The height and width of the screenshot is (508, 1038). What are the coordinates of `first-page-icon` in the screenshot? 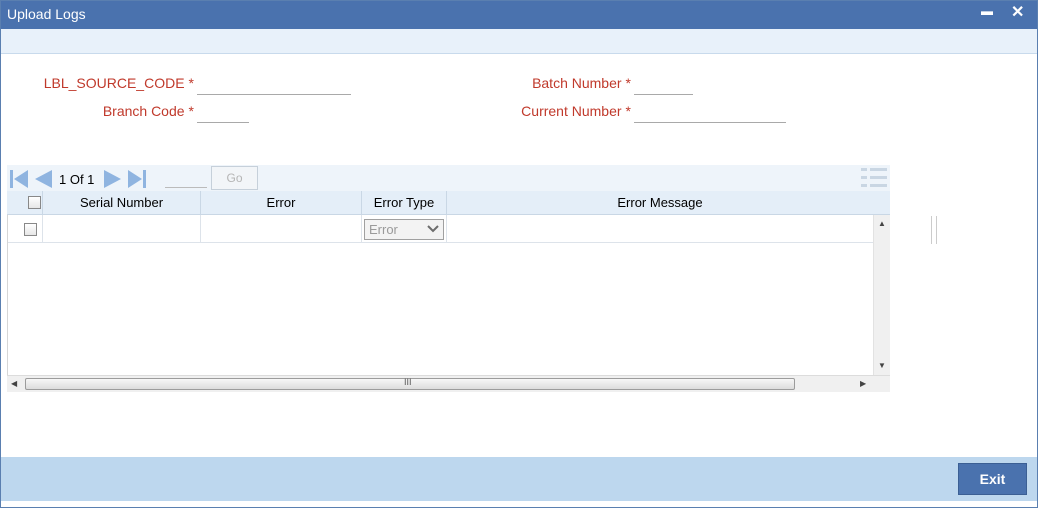 It's located at (19, 179).